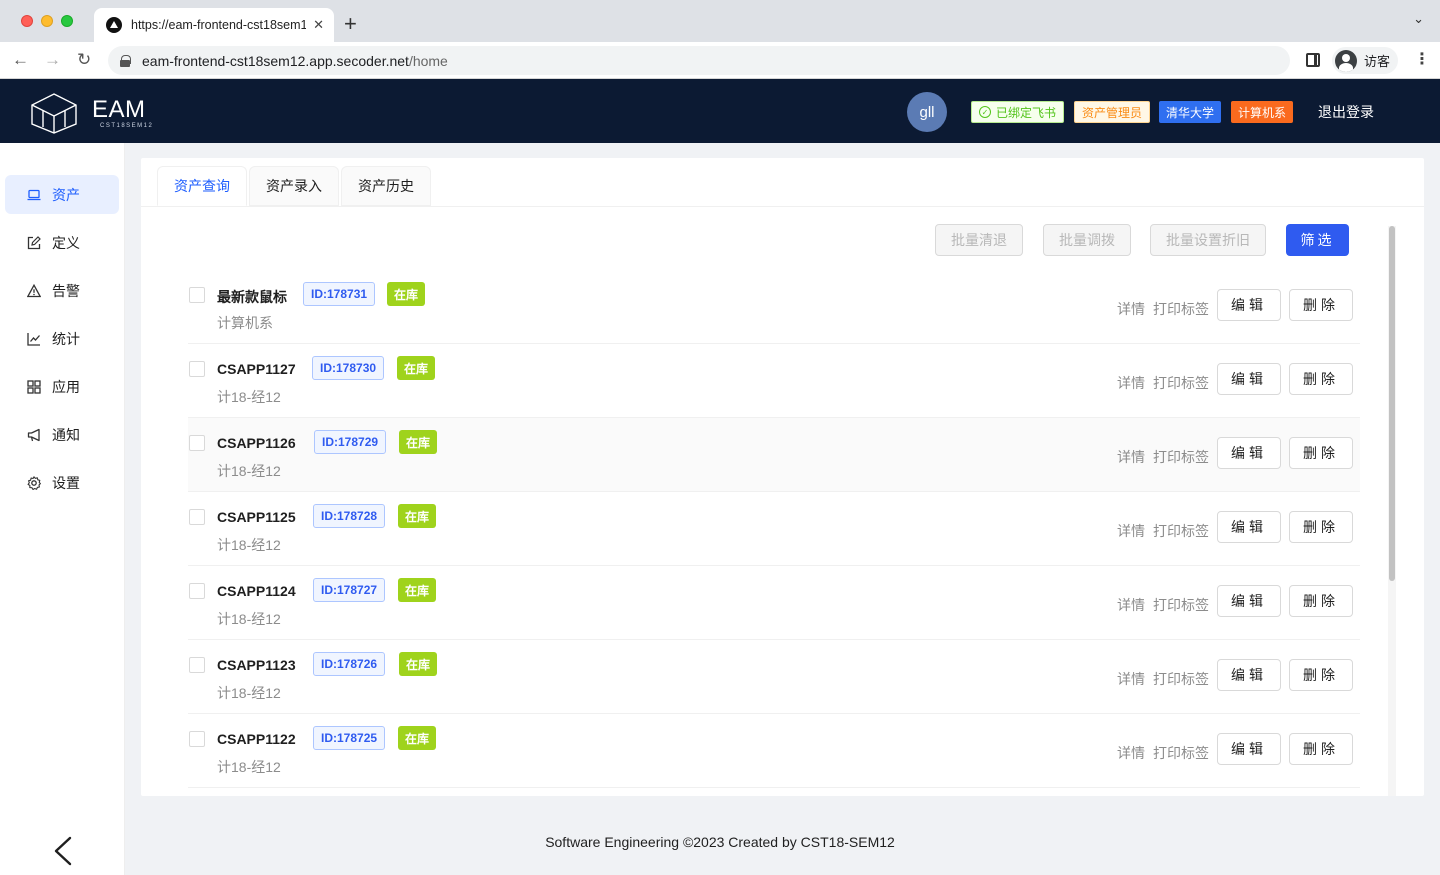  Describe the element at coordinates (47, 21) in the screenshot. I see `minimize-window-button` at that location.